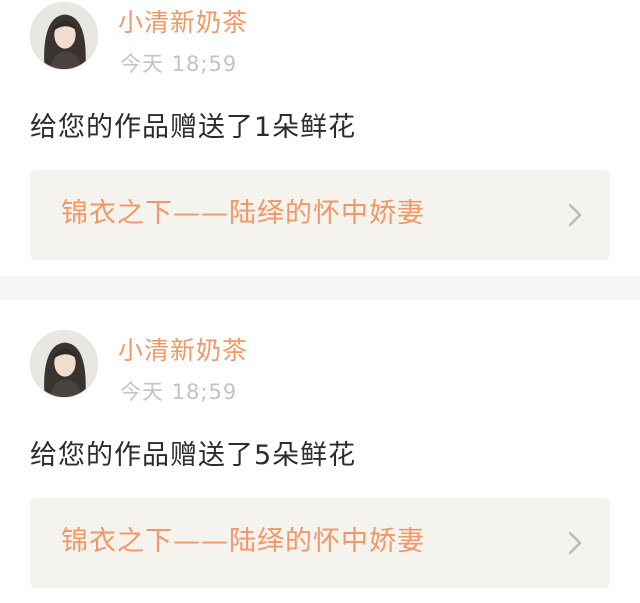 The width and height of the screenshot is (640, 603). What do you see at coordinates (320, 288) in the screenshot?
I see `section-divider` at bounding box center [320, 288].